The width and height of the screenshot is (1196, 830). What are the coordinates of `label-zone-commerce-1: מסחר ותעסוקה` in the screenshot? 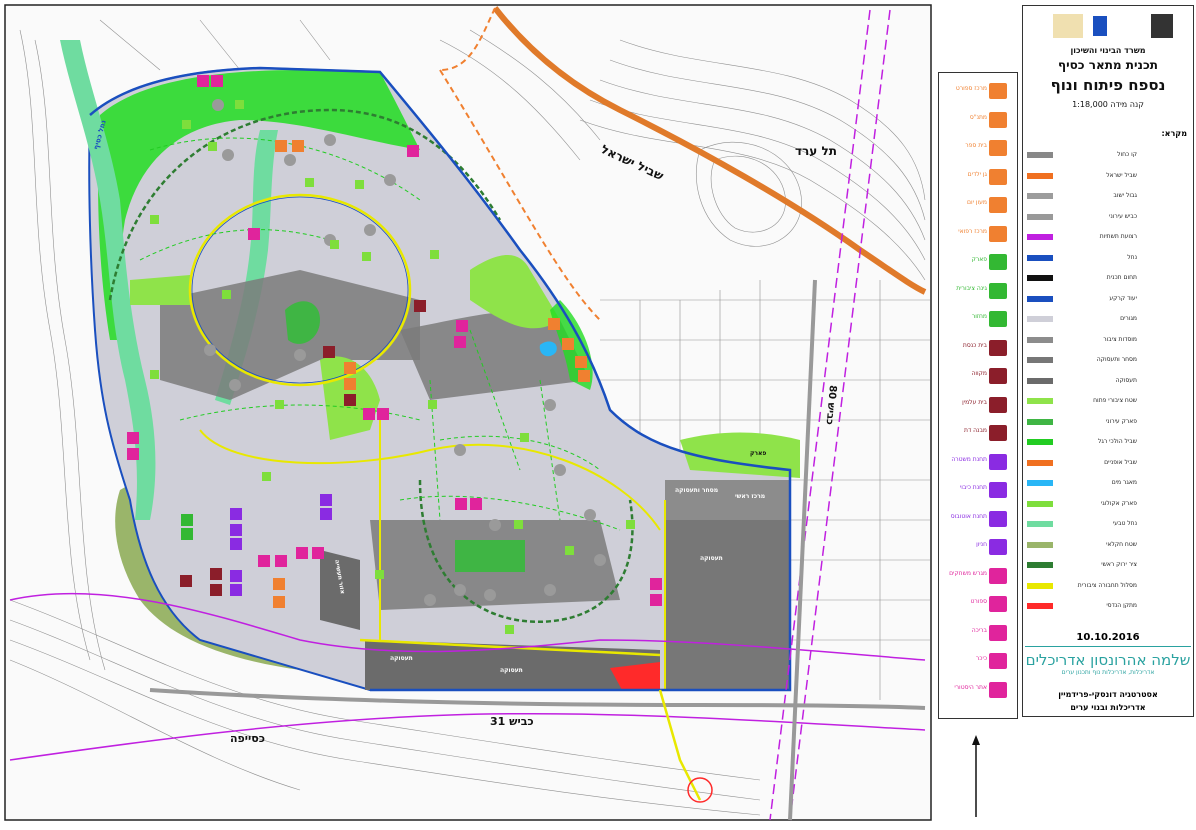 It's located at (696, 490).